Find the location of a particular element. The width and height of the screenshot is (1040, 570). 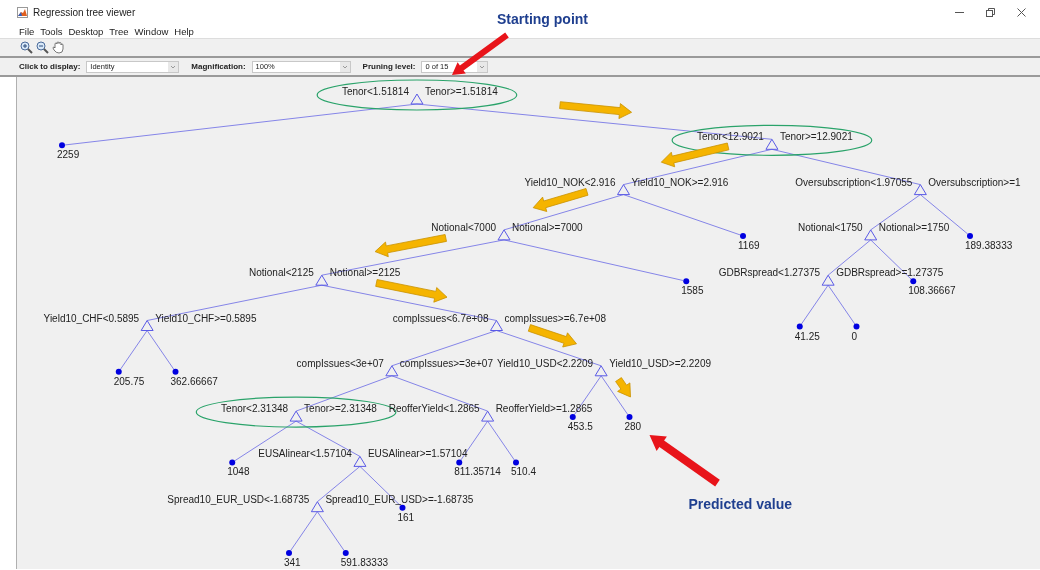

split-condition: Oversubscription>=1 is located at coordinates (974, 182).